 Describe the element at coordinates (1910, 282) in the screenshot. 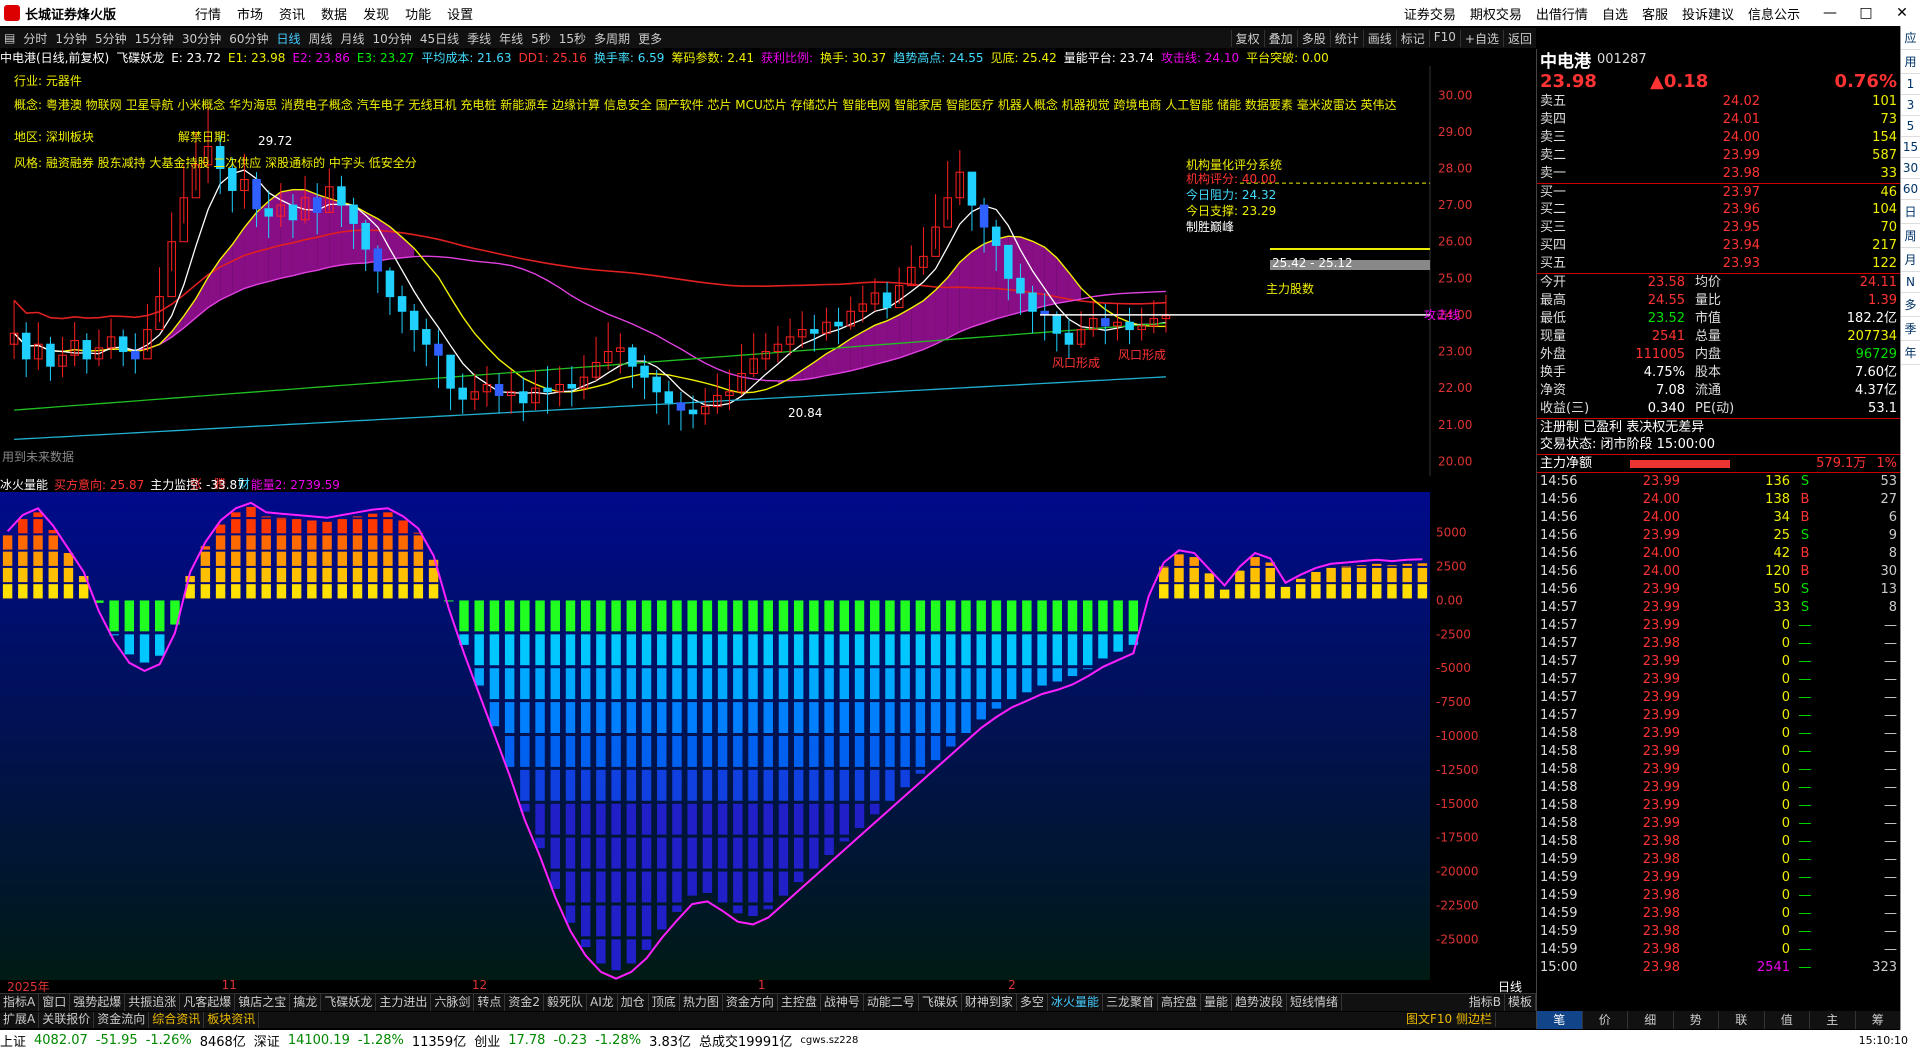

I see `sidebar-button: N` at that location.